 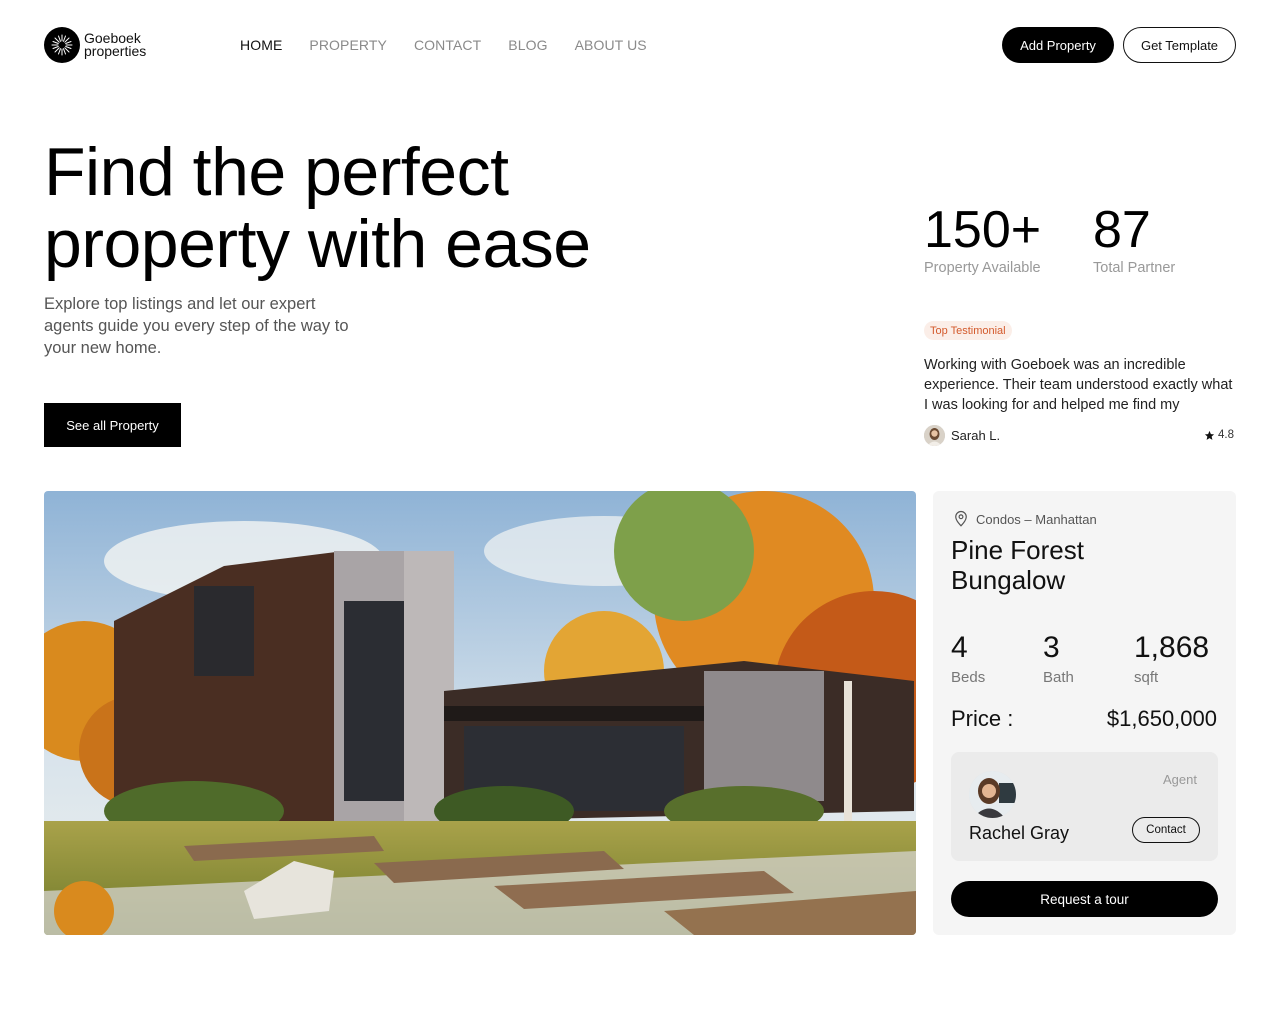 What do you see at coordinates (1036, 519) in the screenshot?
I see `location-text: Condos – Manhattan` at bounding box center [1036, 519].